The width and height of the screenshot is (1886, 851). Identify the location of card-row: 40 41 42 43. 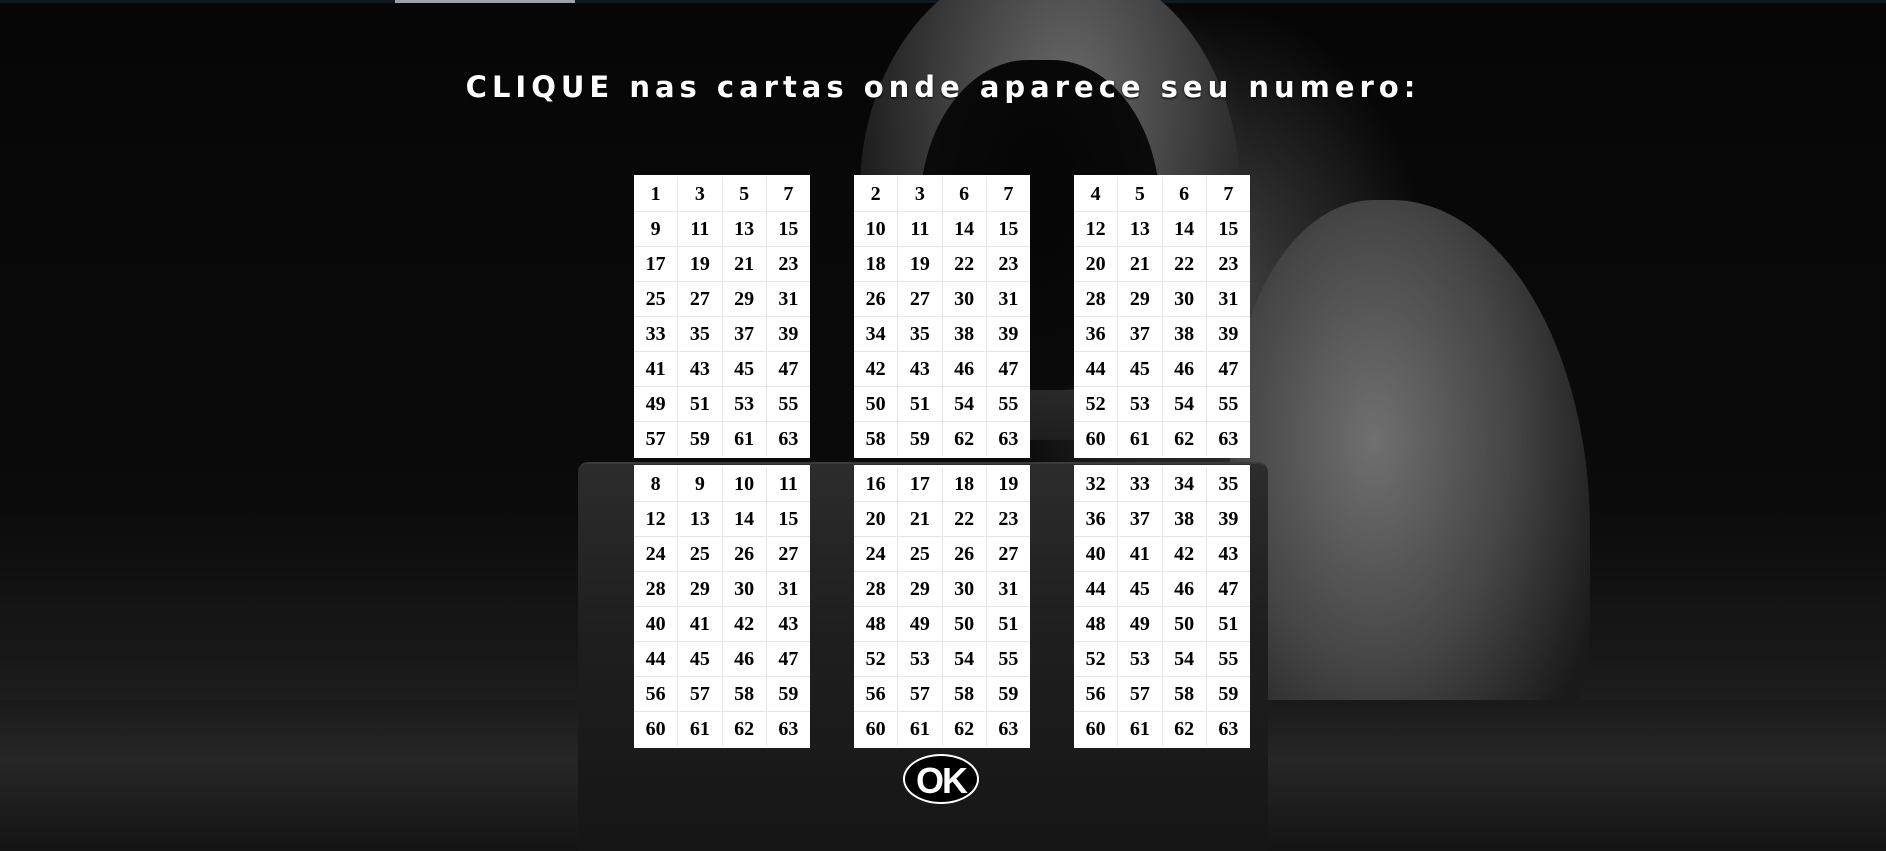
(1162, 554).